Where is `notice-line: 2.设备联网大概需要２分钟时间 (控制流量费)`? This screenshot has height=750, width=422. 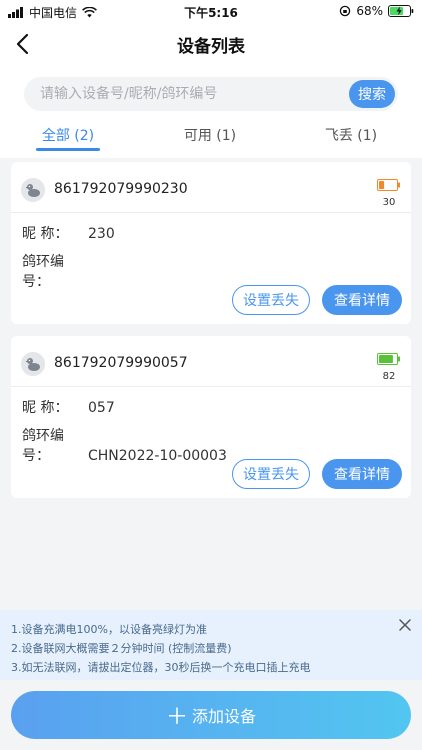 notice-line: 2.设备联网大概需要２分钟时间 (控制流量费) is located at coordinates (121, 648).